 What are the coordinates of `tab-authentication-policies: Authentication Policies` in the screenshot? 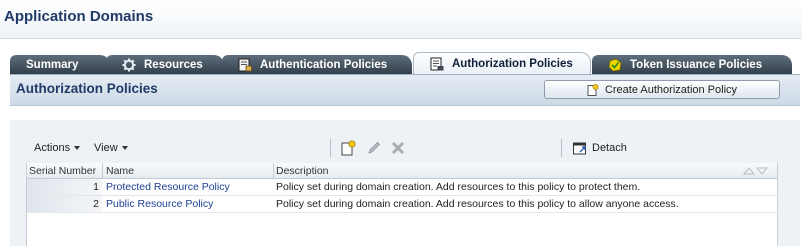 It's located at (317, 64).